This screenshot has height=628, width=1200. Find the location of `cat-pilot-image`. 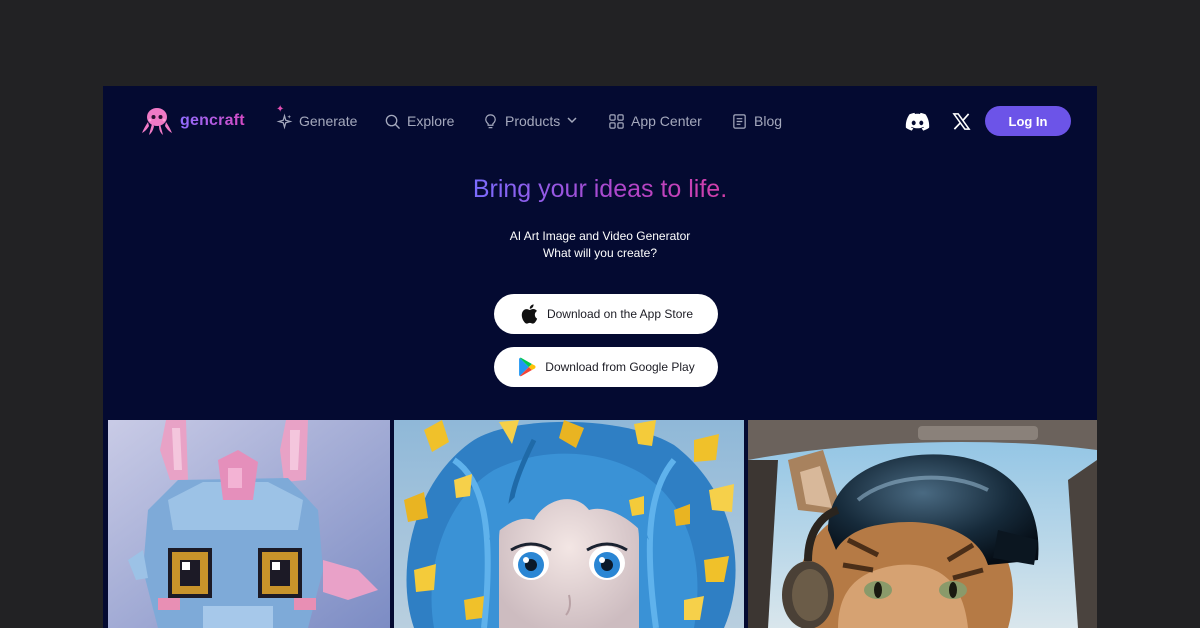

cat-pilot-image is located at coordinates (922, 524).